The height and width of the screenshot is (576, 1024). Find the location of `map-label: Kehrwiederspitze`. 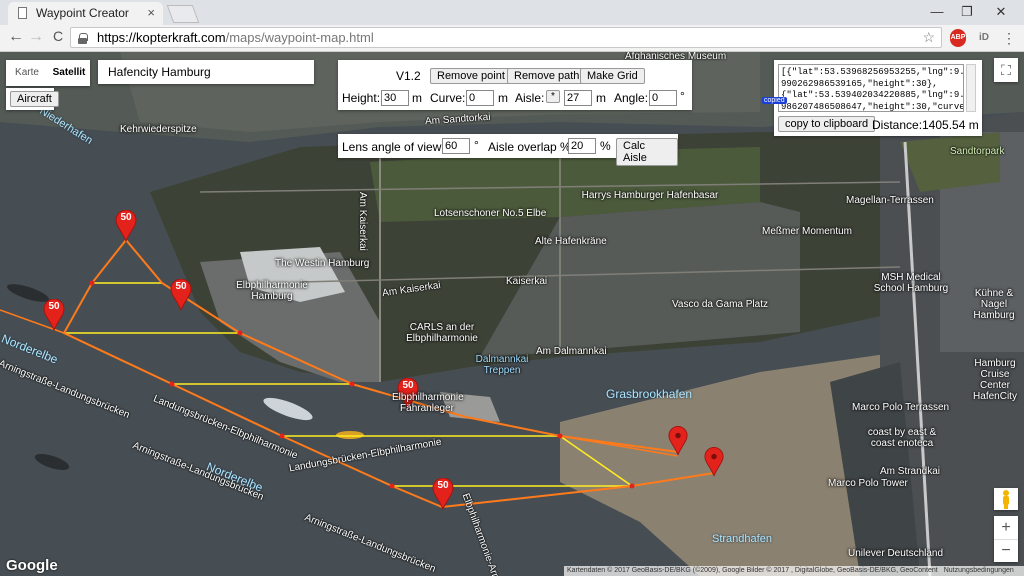

map-label: Kehrwiederspitze is located at coordinates (158, 129).